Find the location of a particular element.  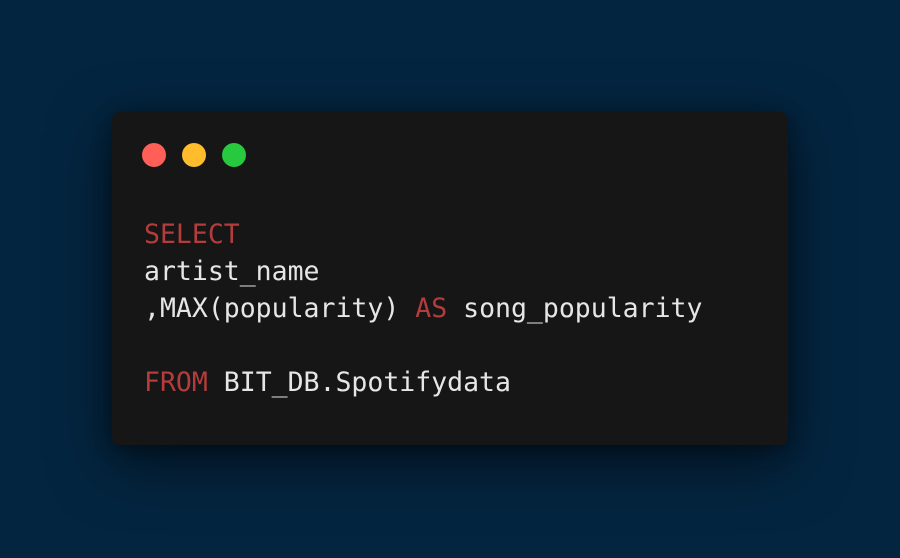

close-dot-icon is located at coordinates (154, 155).